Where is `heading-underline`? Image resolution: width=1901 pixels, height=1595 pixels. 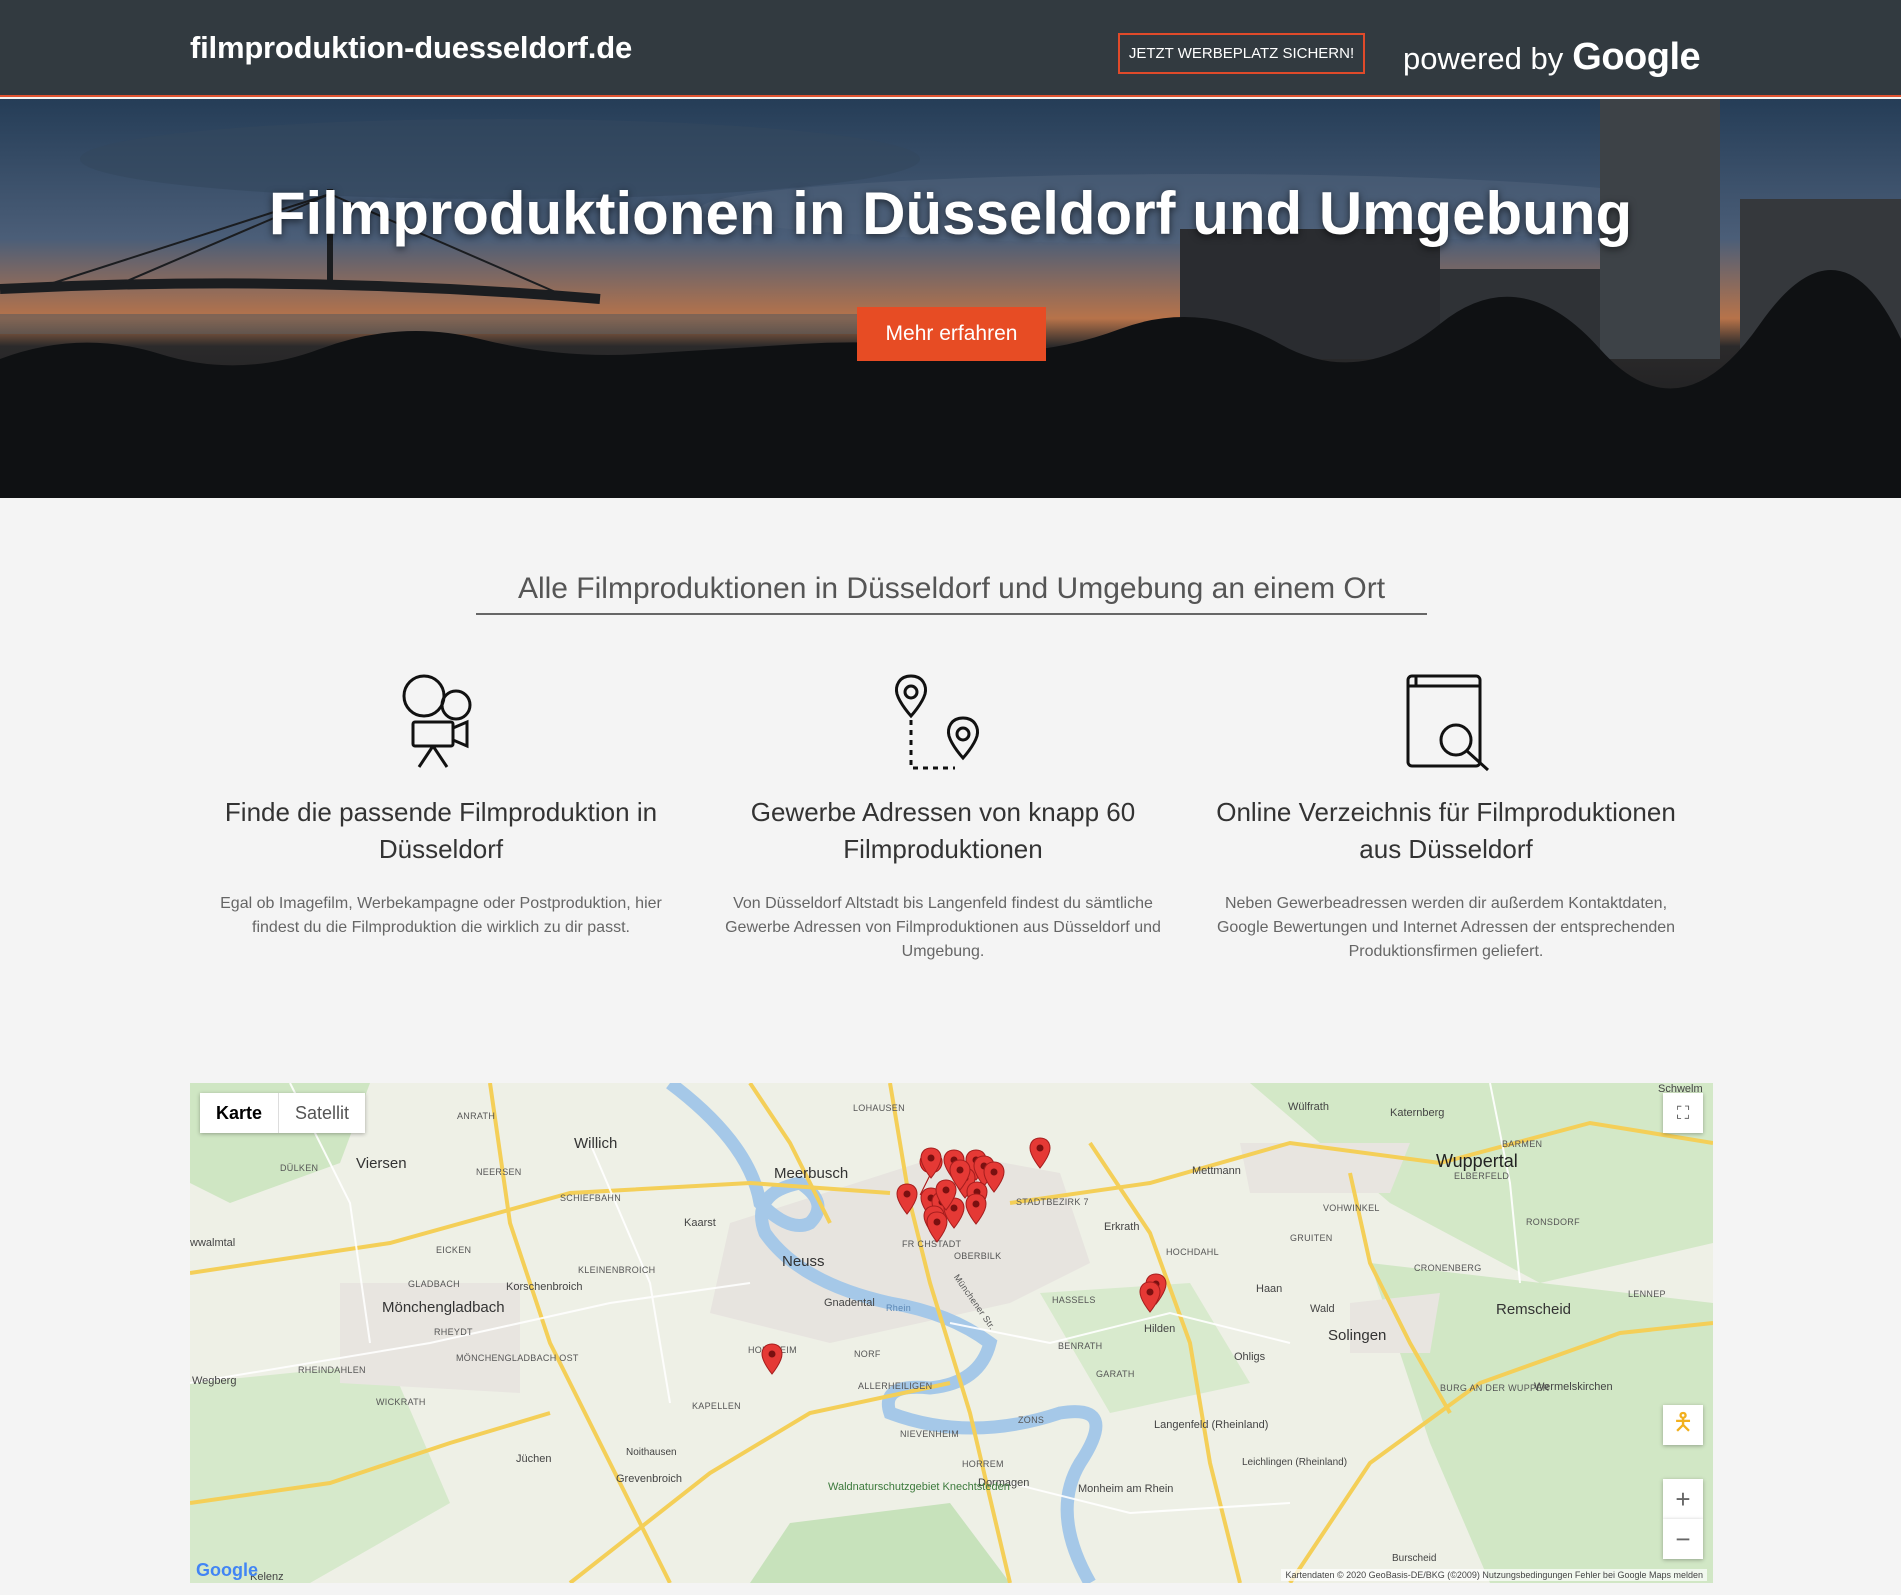 heading-underline is located at coordinates (951, 614).